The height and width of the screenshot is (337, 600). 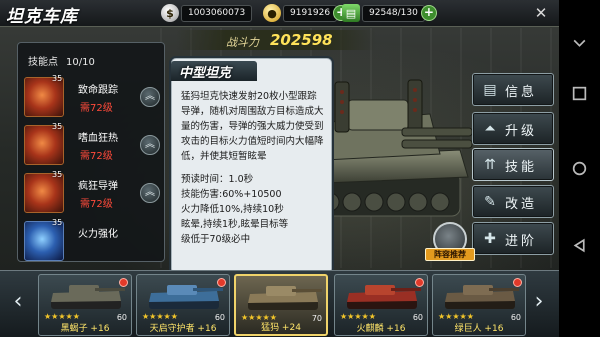 I want to click on combat-power-label: 战斗力, so click(x=242, y=42).